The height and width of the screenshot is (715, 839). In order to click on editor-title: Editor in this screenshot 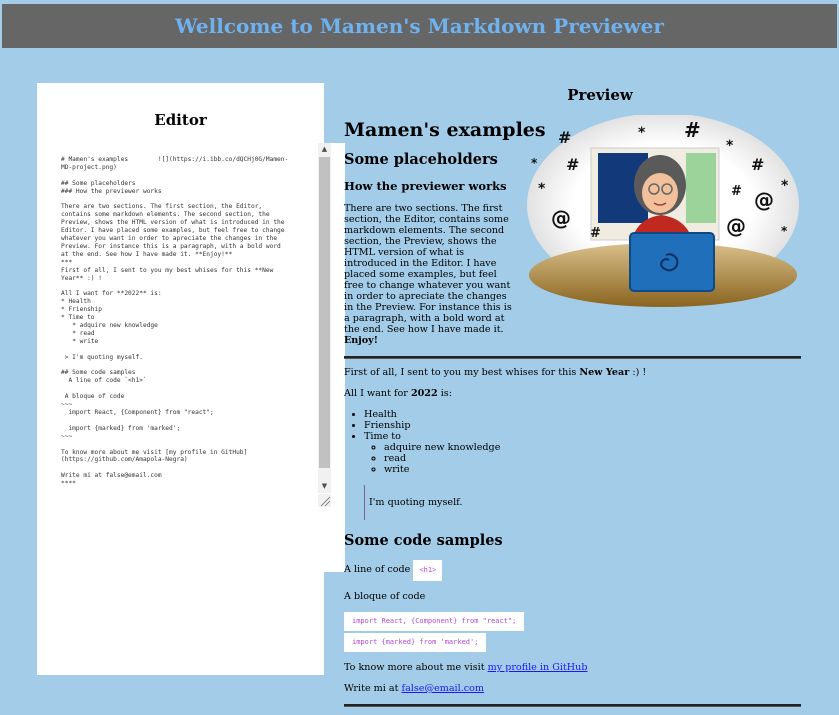, I will do `click(180, 120)`.